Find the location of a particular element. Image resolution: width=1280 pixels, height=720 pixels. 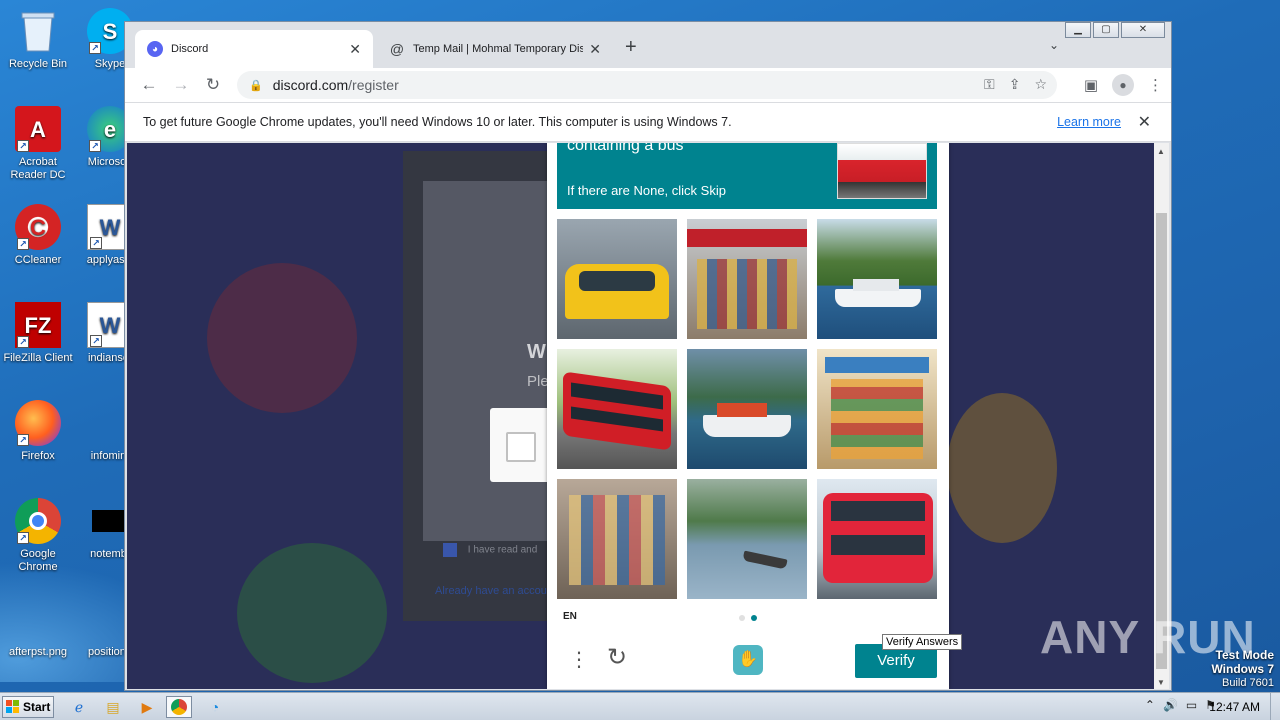

hcaptcha-logo-icon: ✋ is located at coordinates (748, 660).